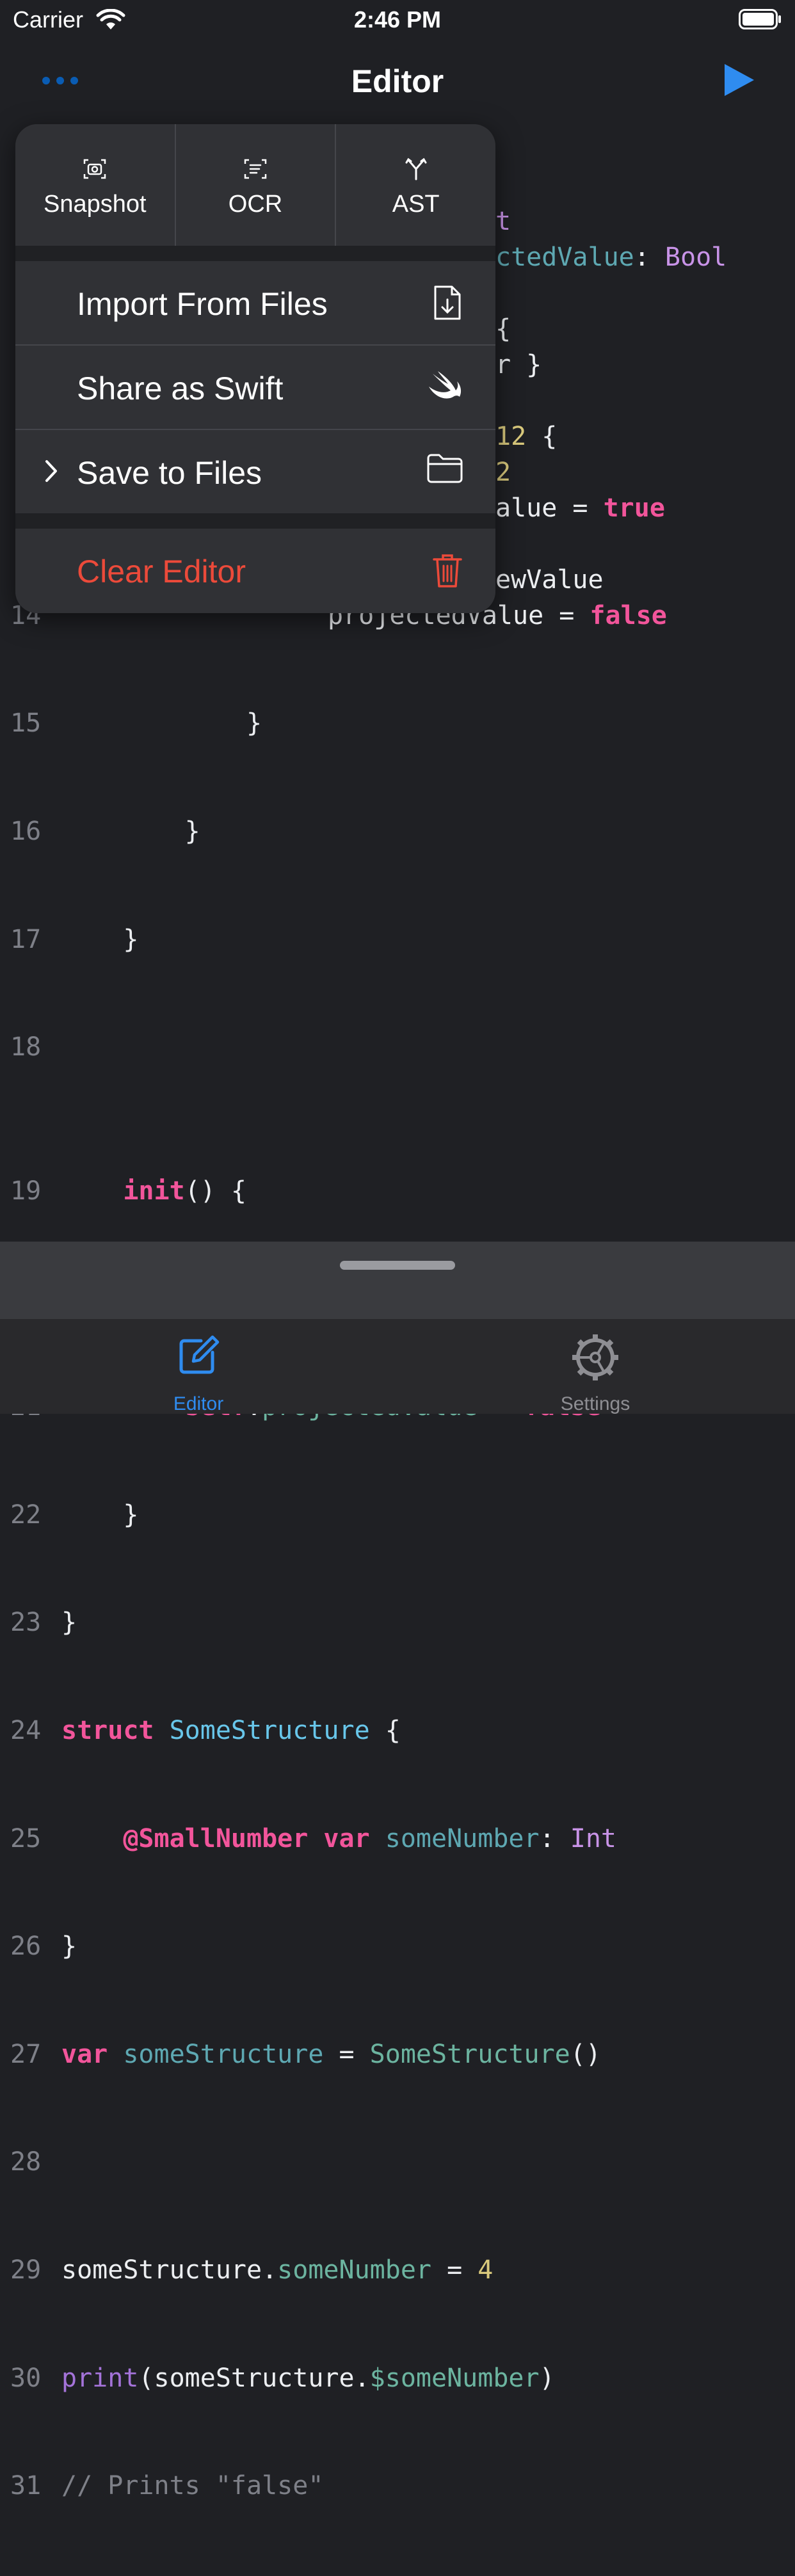  Describe the element at coordinates (95, 169) in the screenshot. I see `camera-icon` at that location.